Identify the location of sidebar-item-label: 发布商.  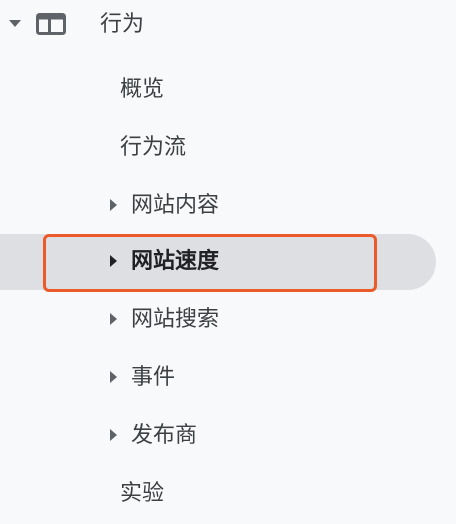
(164, 435).